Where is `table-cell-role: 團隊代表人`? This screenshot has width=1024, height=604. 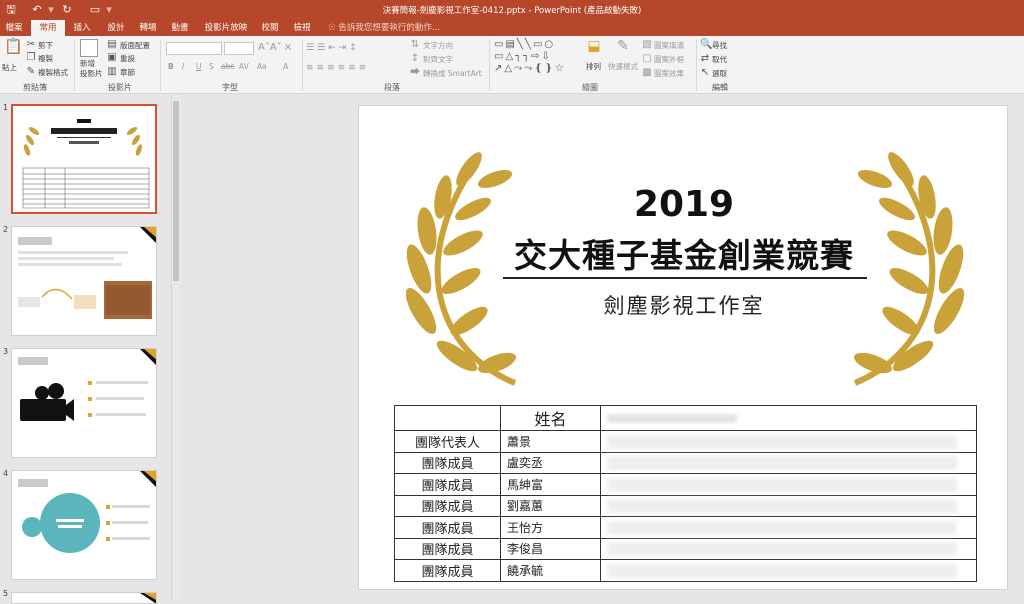 table-cell-role: 團隊代表人 is located at coordinates (447, 441).